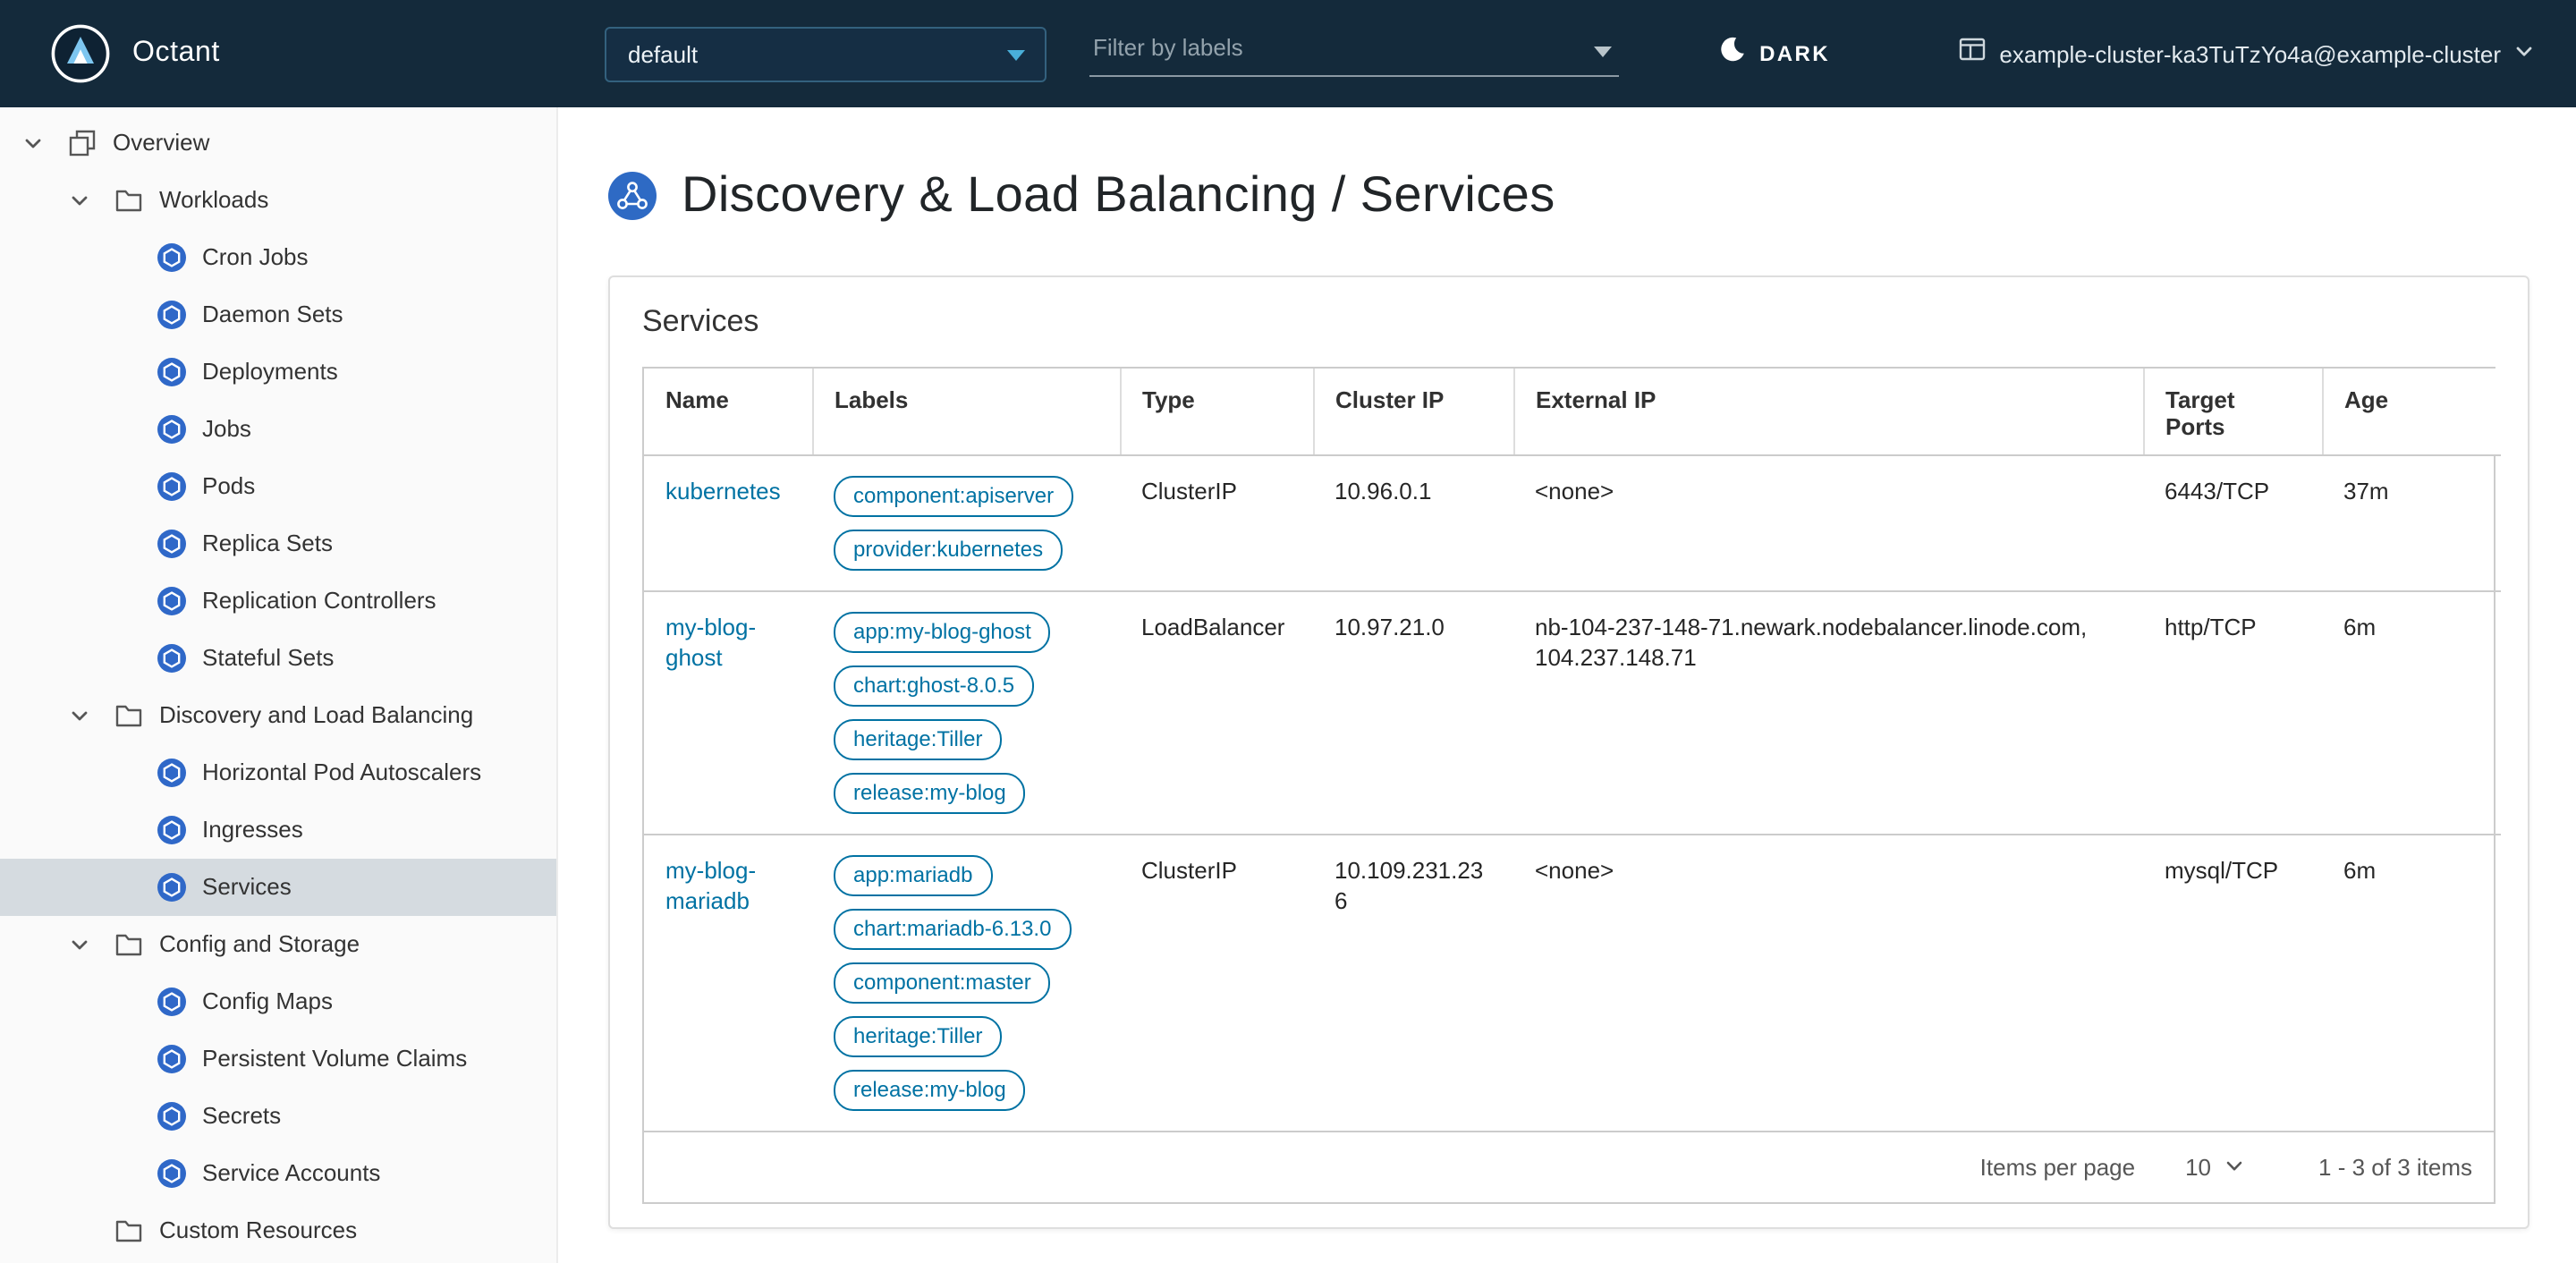 The image size is (2576, 1263). What do you see at coordinates (291, 1172) in the screenshot?
I see `sidebar-item-label: Service Accounts` at bounding box center [291, 1172].